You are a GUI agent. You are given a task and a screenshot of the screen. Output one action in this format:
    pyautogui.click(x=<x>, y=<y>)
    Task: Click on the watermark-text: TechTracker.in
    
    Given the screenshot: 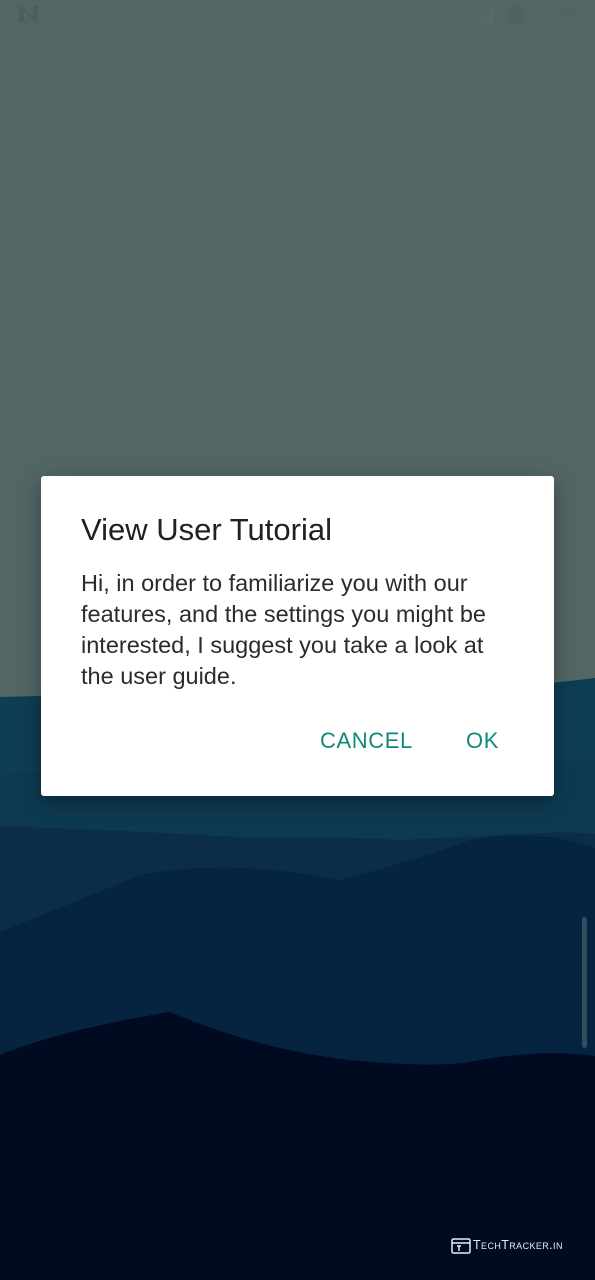 What is the action you would take?
    pyautogui.click(x=518, y=1245)
    